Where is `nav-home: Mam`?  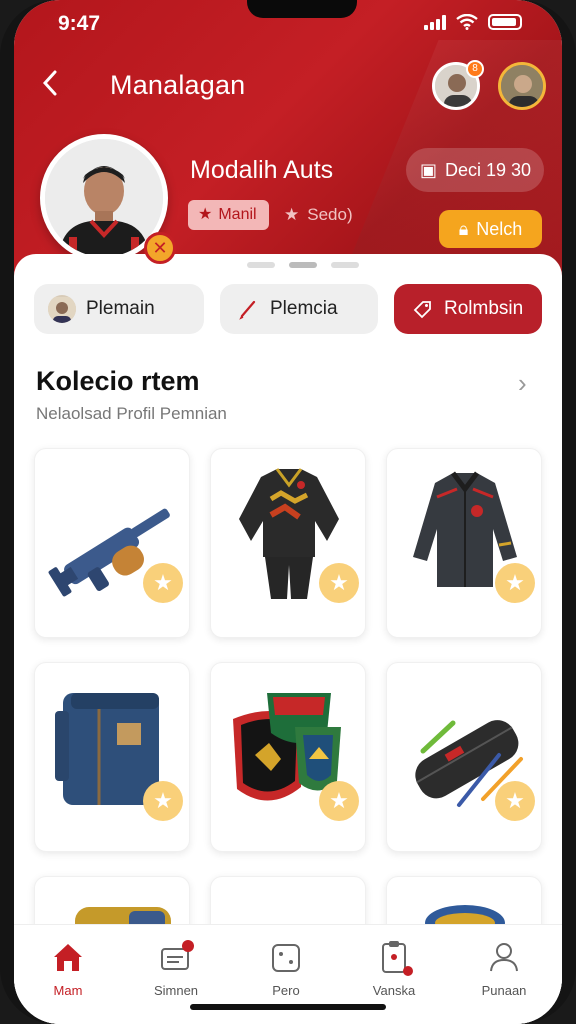
nav-home: Mam is located at coordinates (68, 967).